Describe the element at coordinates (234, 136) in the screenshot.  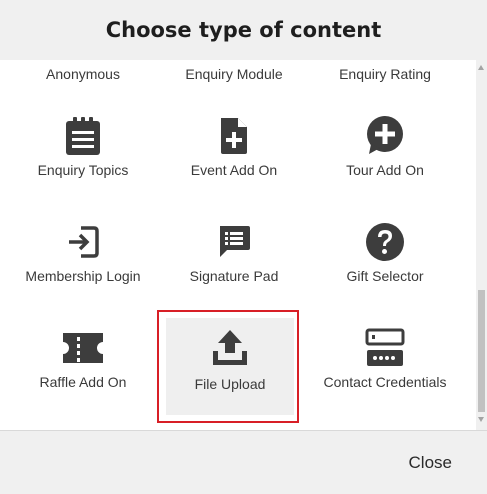
I see `file-plus-icon` at that location.